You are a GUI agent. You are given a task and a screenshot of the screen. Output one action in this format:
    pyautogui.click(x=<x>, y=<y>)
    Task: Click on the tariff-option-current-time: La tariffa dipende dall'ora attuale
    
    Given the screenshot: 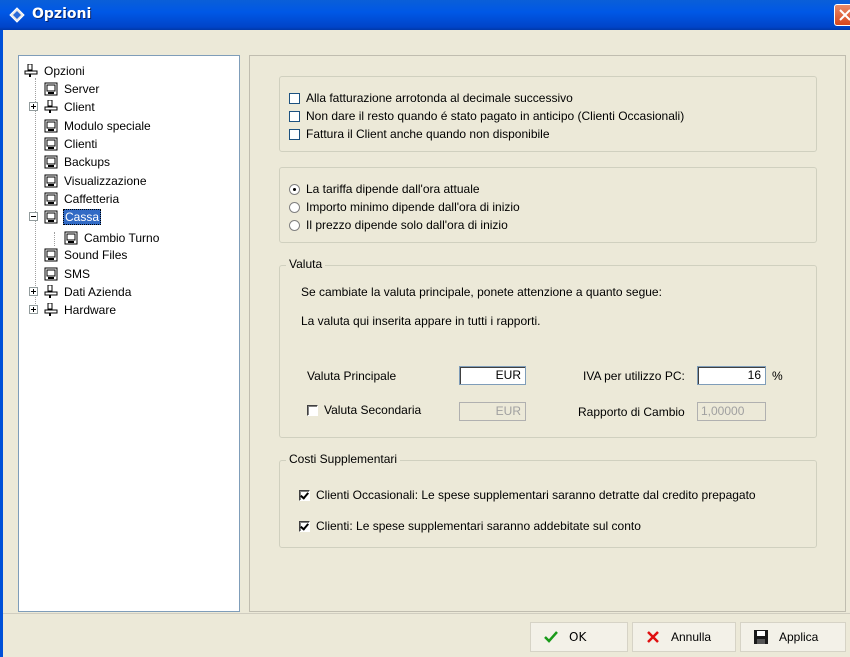 What is the action you would take?
    pyautogui.click(x=384, y=189)
    